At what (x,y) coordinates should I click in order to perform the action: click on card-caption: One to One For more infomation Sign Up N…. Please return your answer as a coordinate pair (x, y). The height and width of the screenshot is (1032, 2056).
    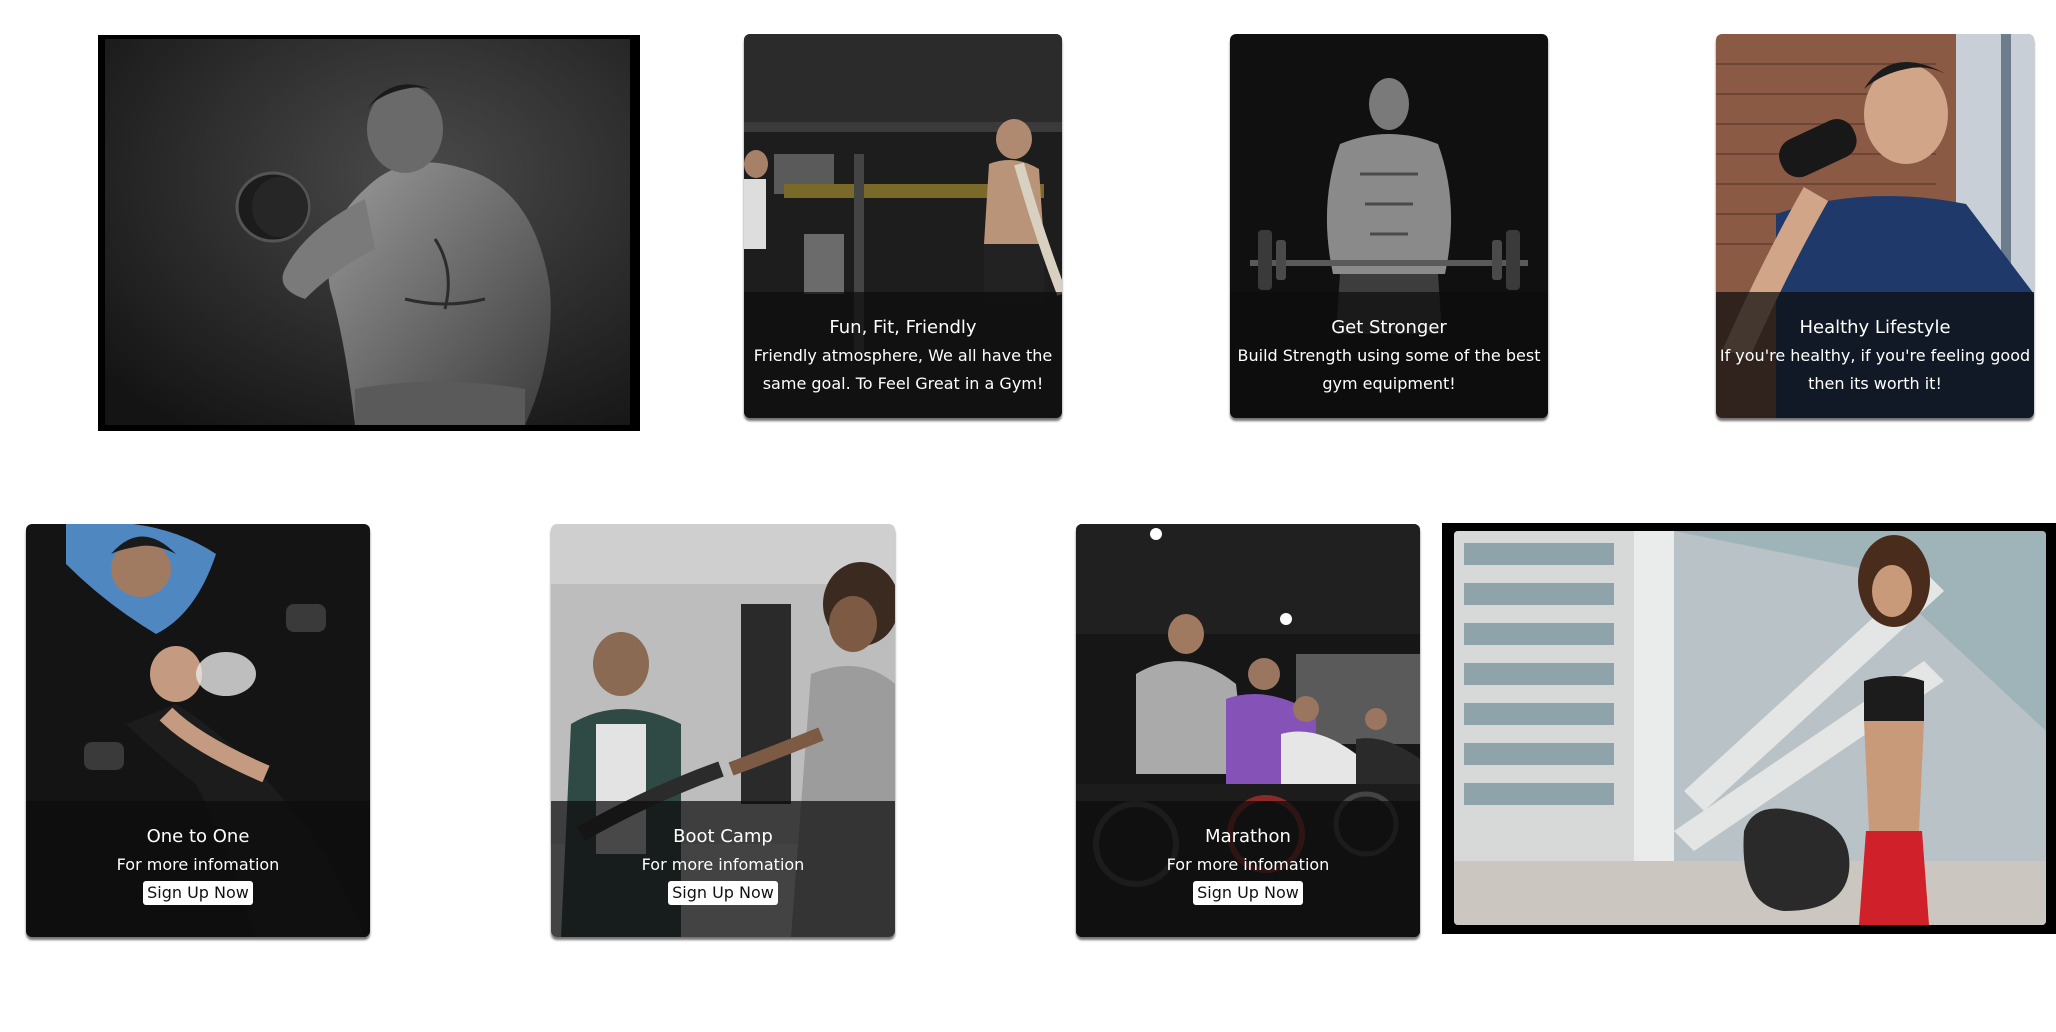
    Looking at the image, I should click on (198, 869).